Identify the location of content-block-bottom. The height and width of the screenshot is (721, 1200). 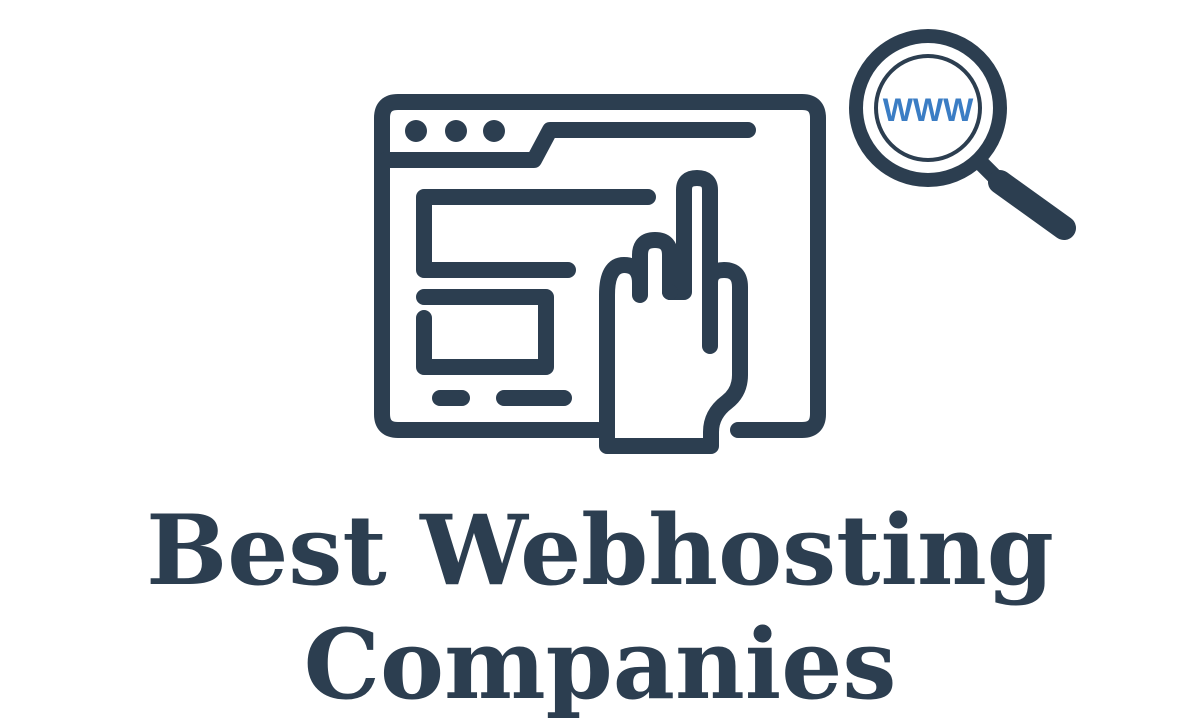
(485, 332).